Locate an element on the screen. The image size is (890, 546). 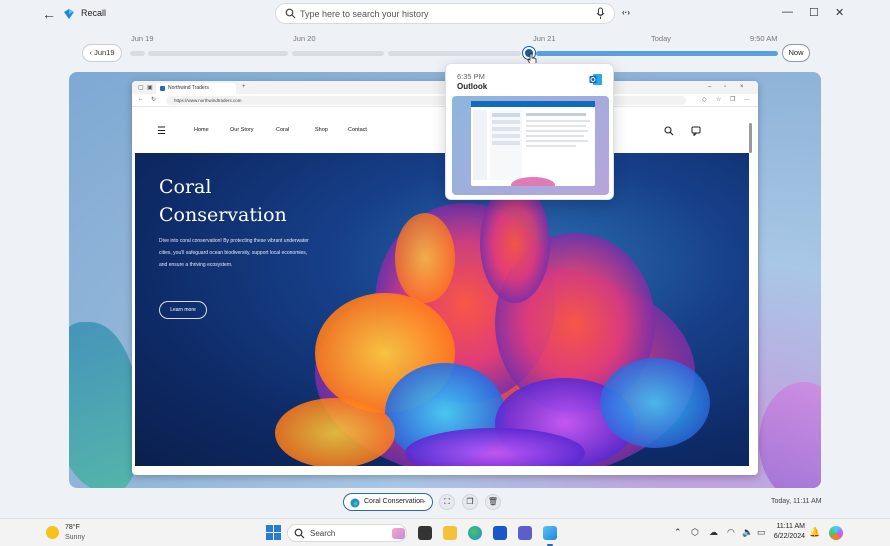
window-maximize-icon: ▫ is located at coordinates (725, 87).